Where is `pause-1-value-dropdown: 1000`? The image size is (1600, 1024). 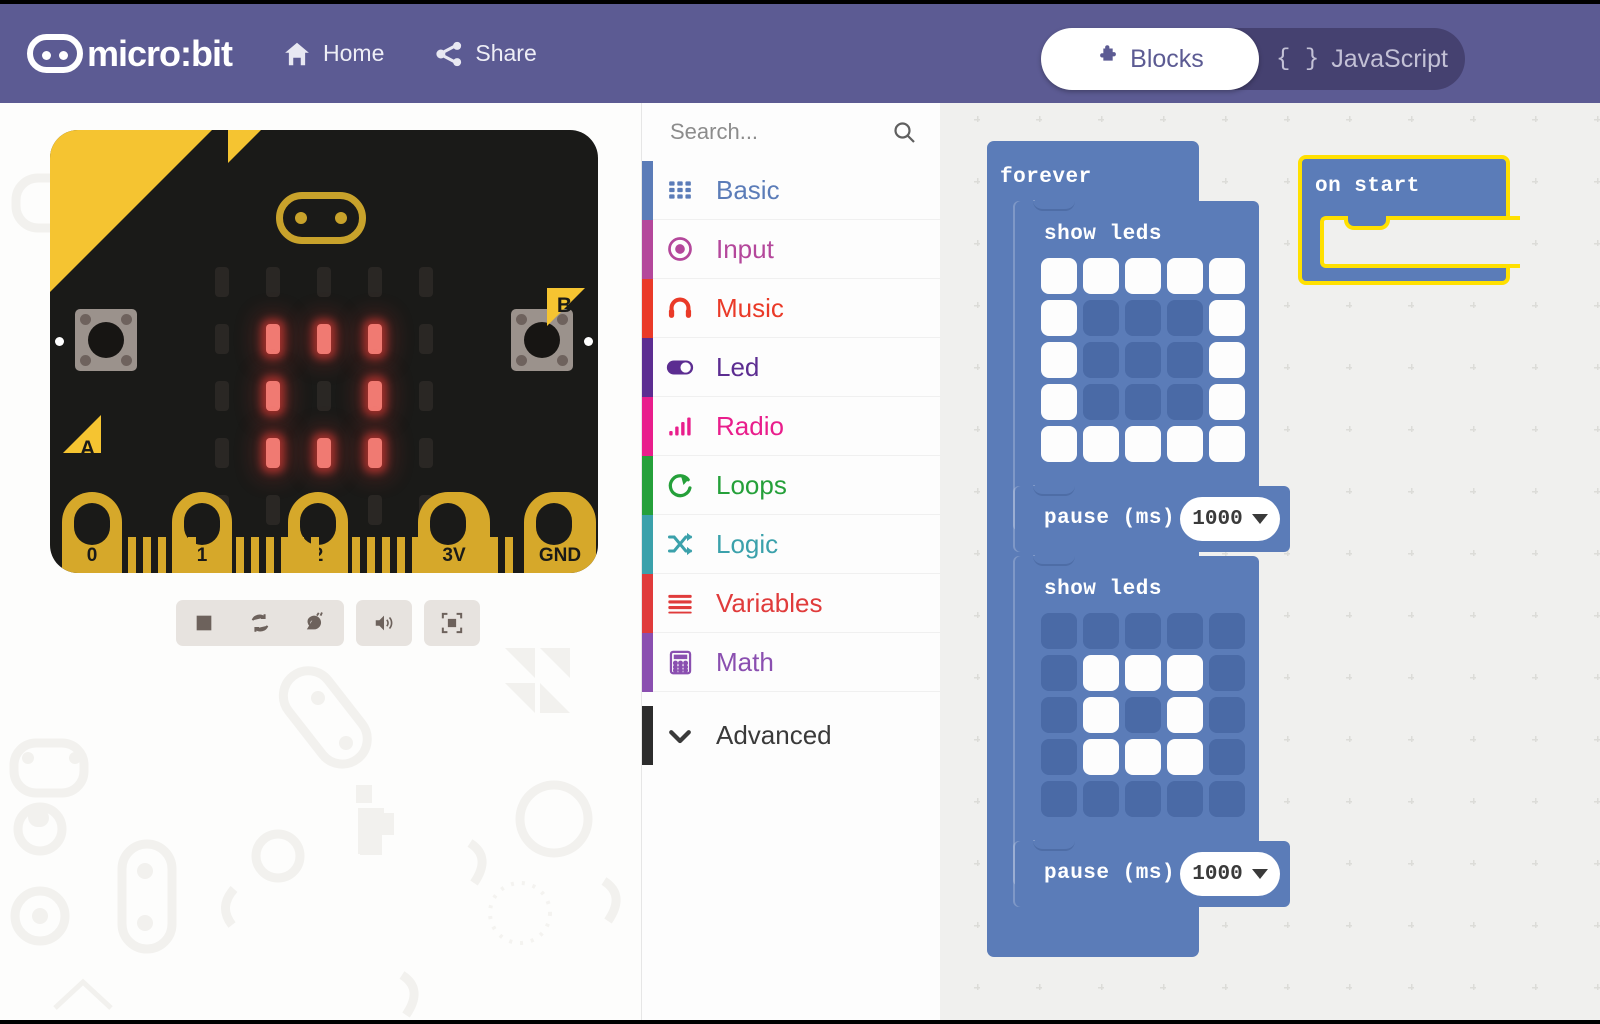 pause-1-value-dropdown: 1000 is located at coordinates (1230, 519).